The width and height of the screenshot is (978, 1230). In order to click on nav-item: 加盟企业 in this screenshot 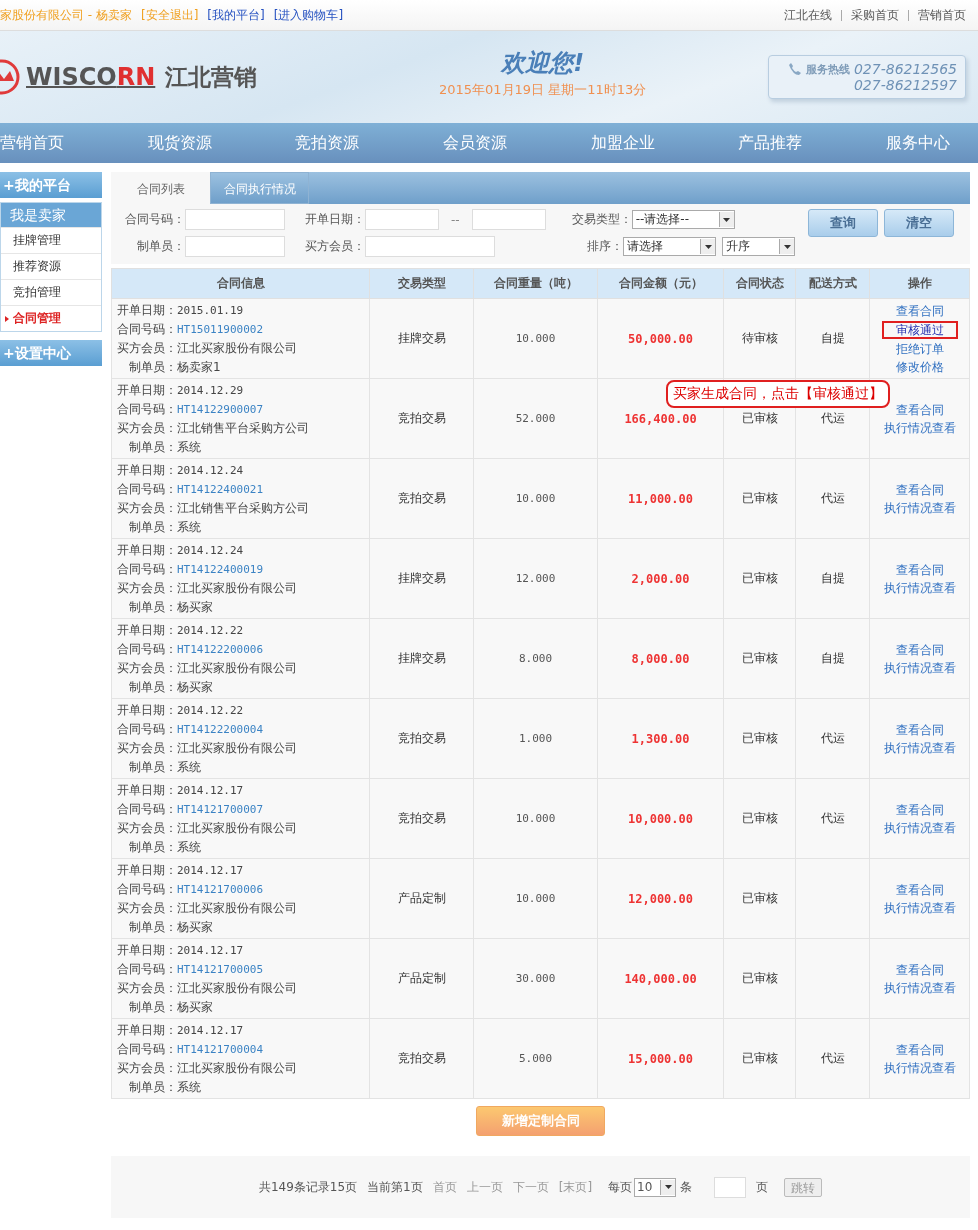, I will do `click(622, 143)`.